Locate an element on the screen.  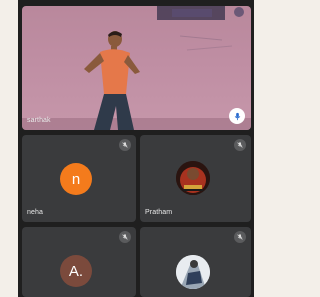
participant-name: Pratham is located at coordinates (159, 212).